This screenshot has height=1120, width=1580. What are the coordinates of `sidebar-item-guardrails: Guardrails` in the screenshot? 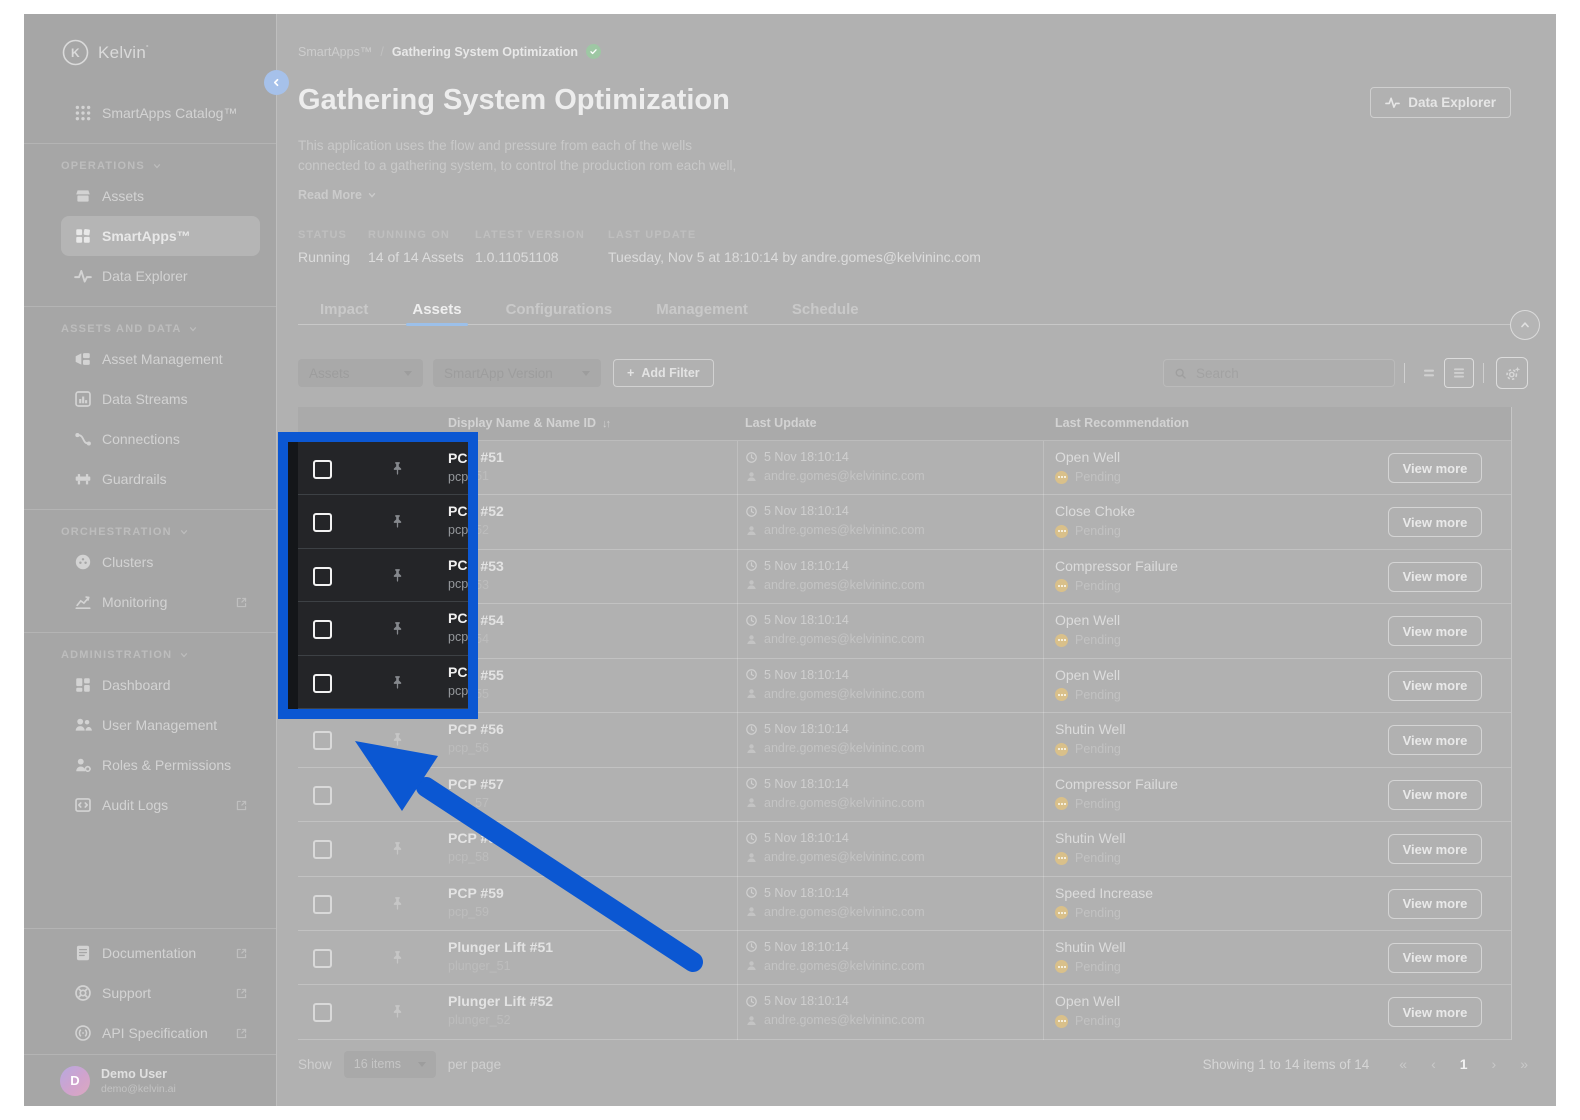 It's located at (160, 479).